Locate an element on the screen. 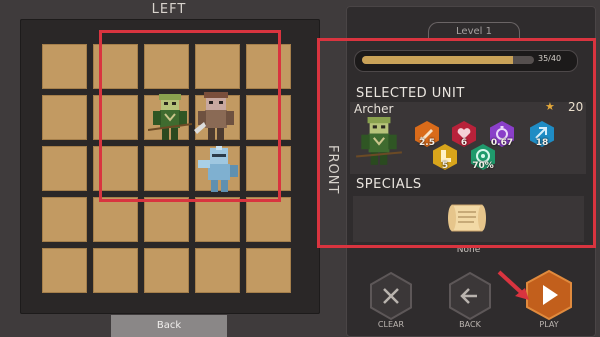  back-label: BACK is located at coordinates (470, 324).